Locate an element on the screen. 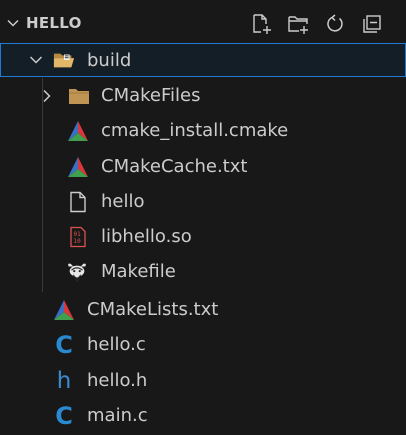  folder-icon is located at coordinates (79, 96).